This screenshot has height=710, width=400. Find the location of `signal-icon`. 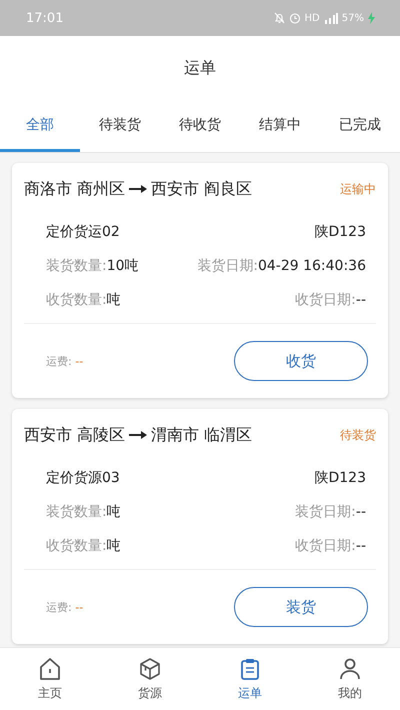

signal-icon is located at coordinates (331, 18).